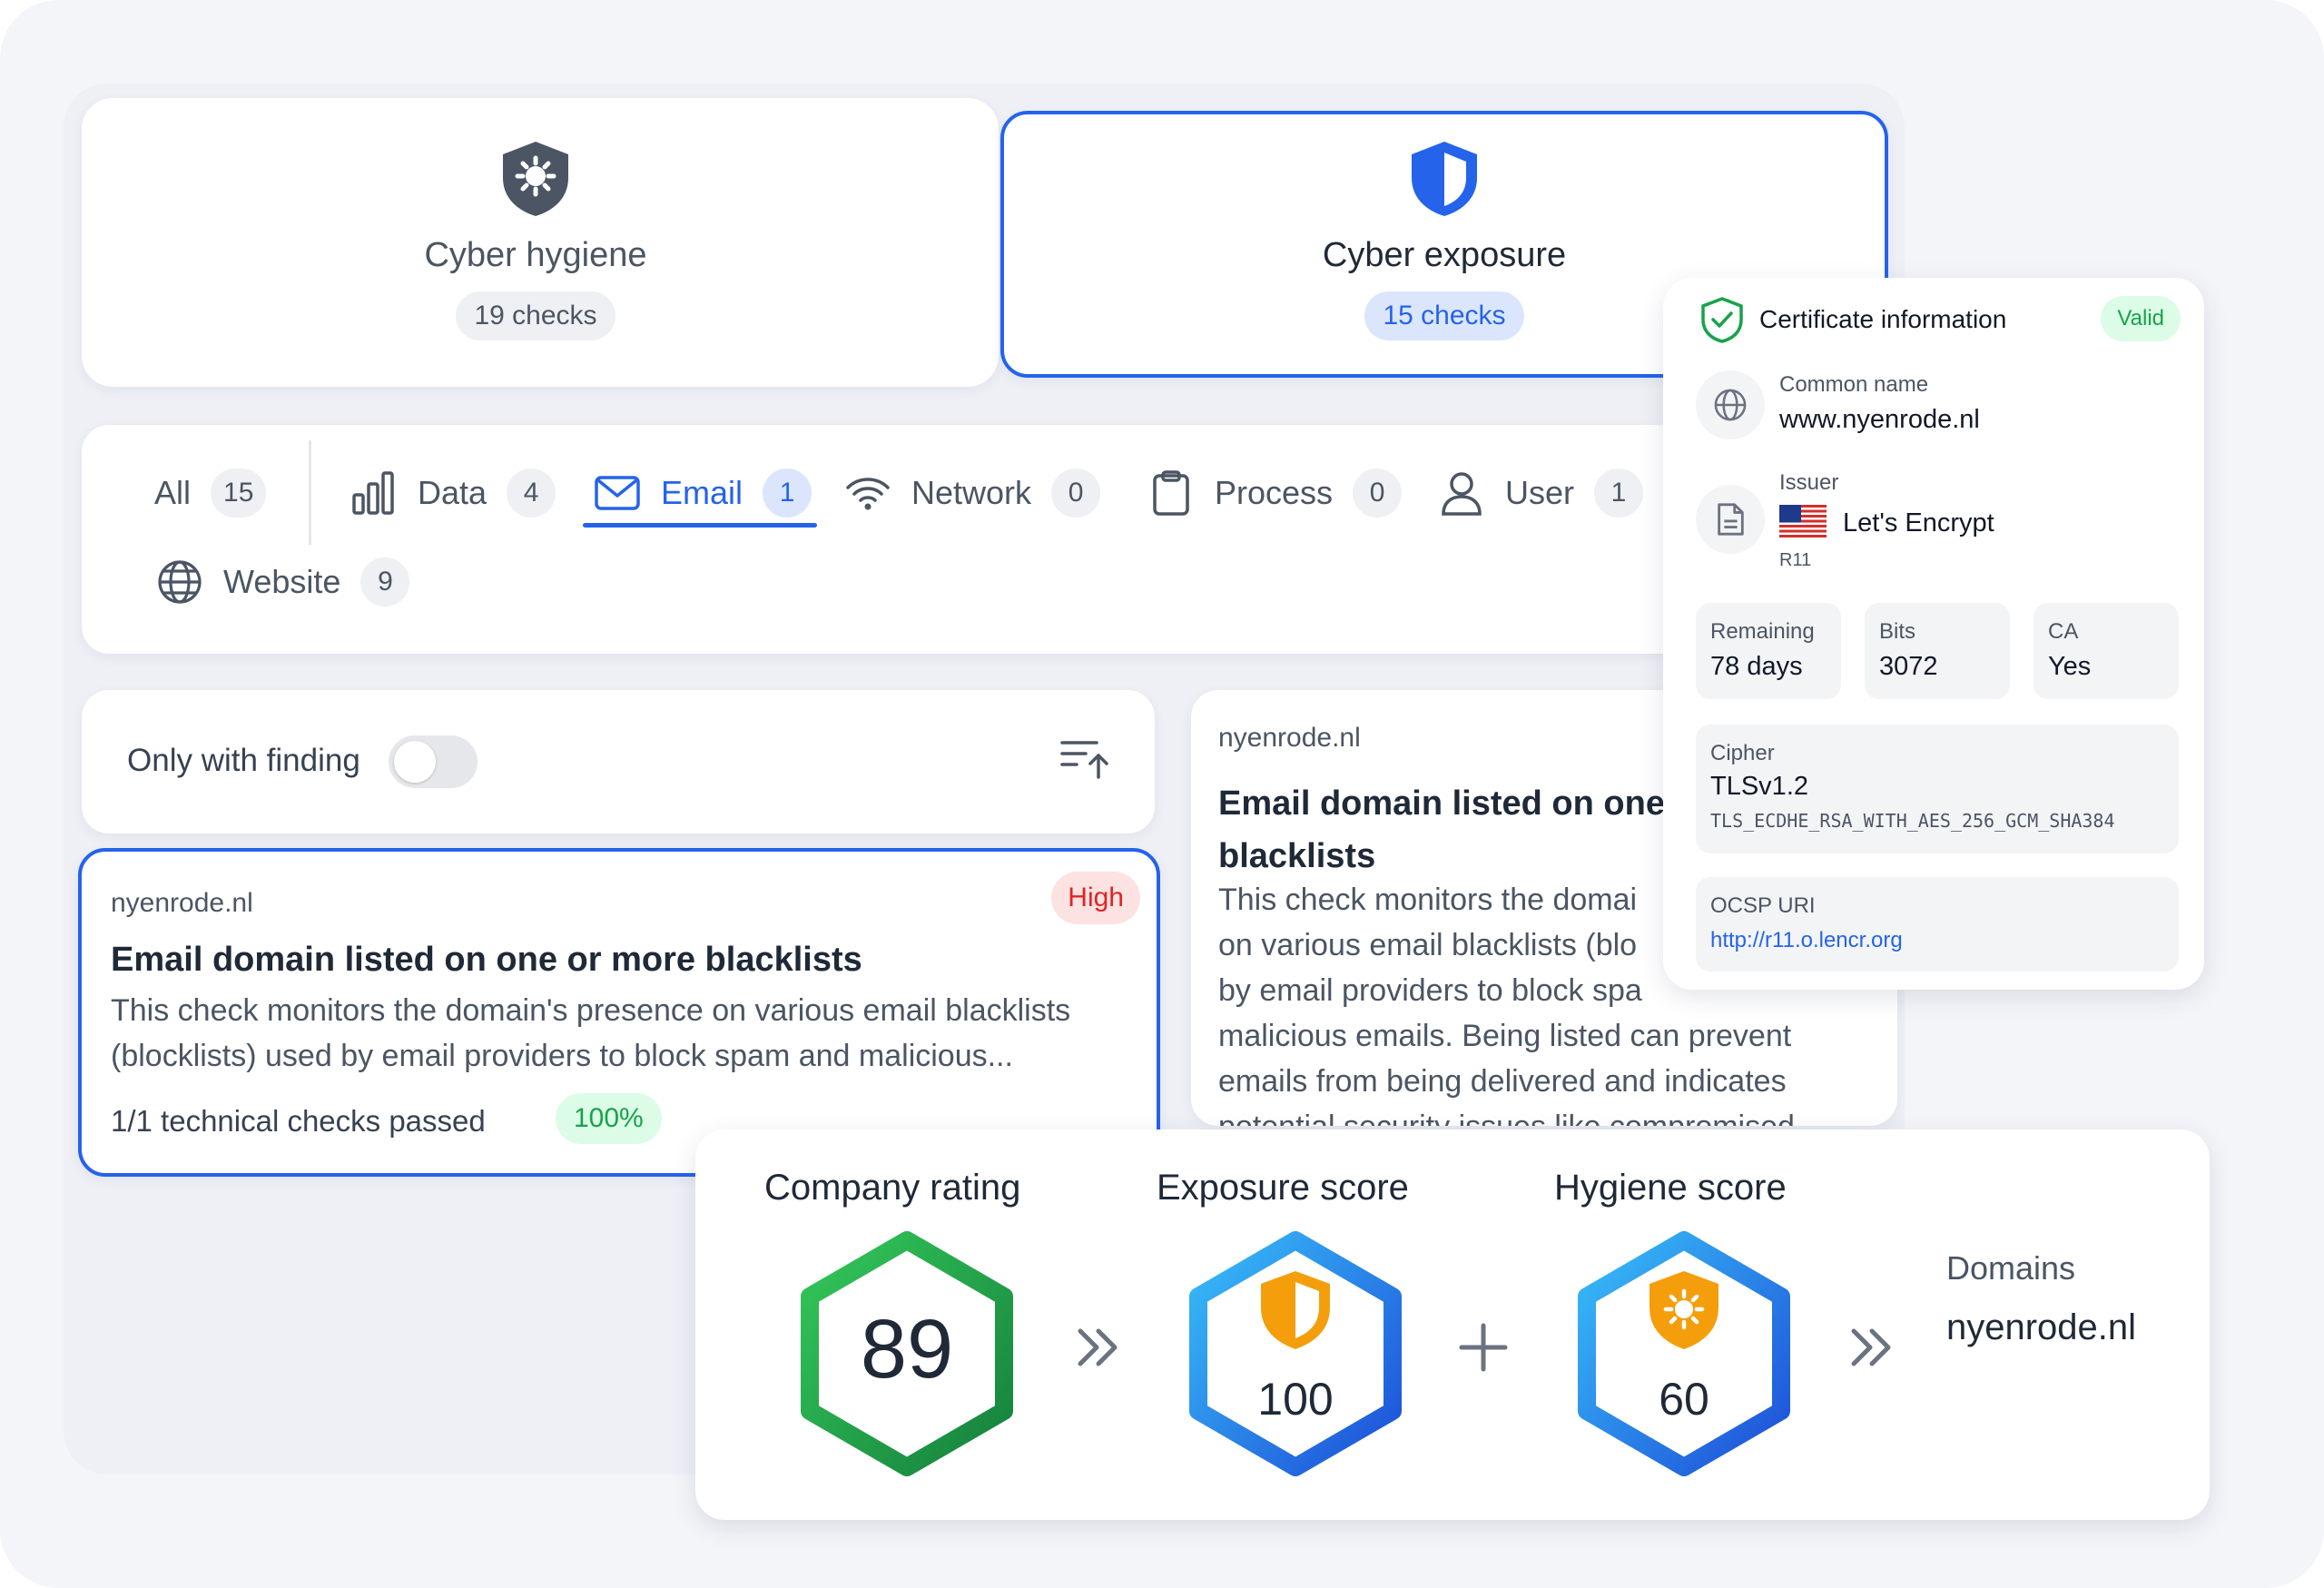  Describe the element at coordinates (1763, 905) in the screenshot. I see `ocsp-label: OCSP URI` at that location.